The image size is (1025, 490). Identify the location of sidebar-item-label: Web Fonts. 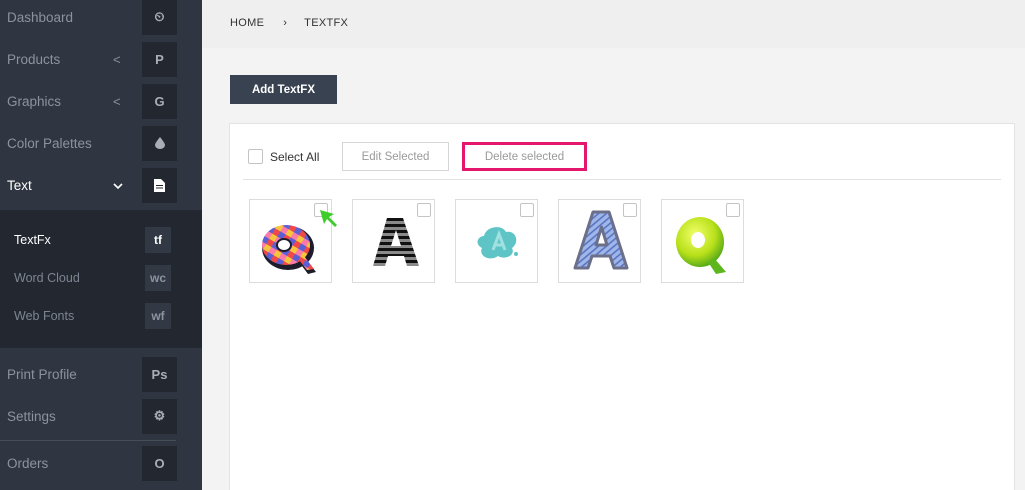
(44, 316).